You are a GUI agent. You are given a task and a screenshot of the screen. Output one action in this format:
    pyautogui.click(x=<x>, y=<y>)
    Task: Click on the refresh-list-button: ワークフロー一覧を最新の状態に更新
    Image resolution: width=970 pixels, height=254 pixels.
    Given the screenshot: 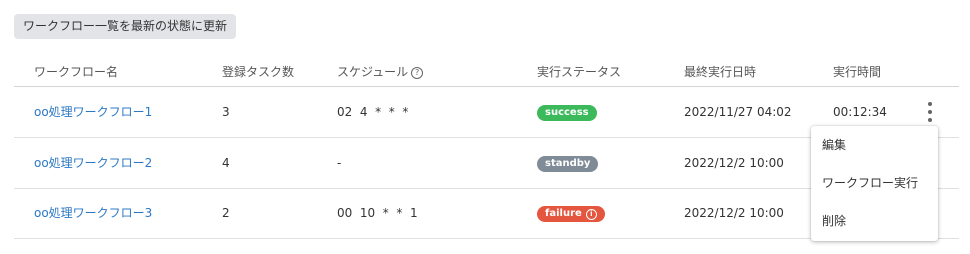 What is the action you would take?
    pyautogui.click(x=125, y=26)
    